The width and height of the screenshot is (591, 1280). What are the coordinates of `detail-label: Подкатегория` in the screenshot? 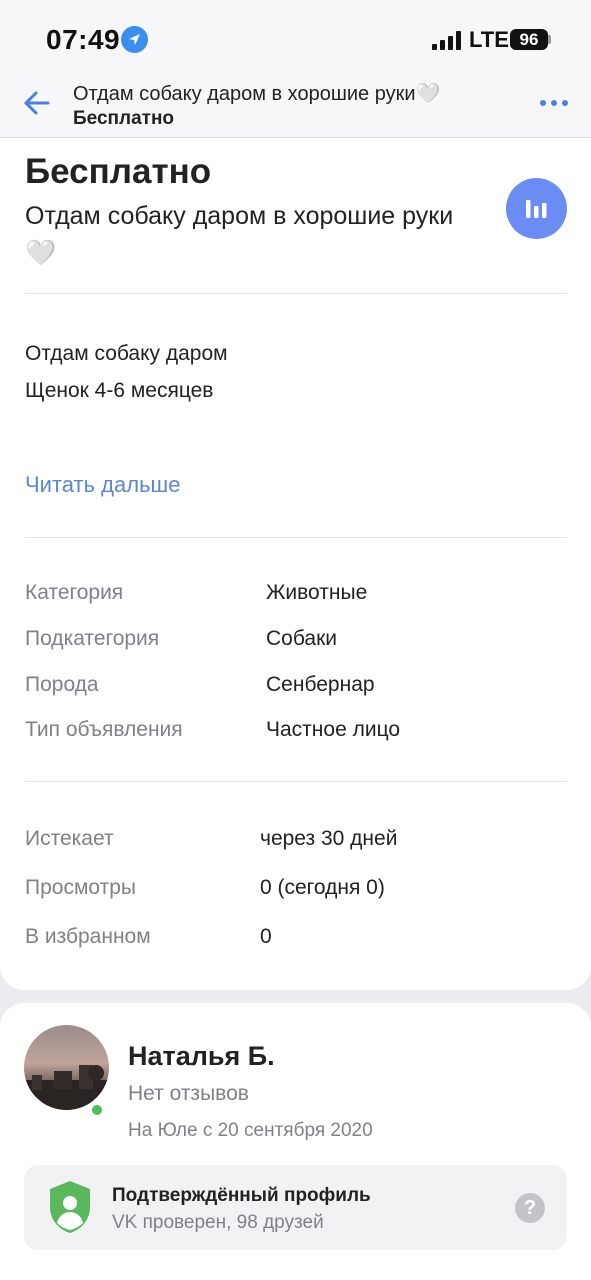 It's located at (92, 638).